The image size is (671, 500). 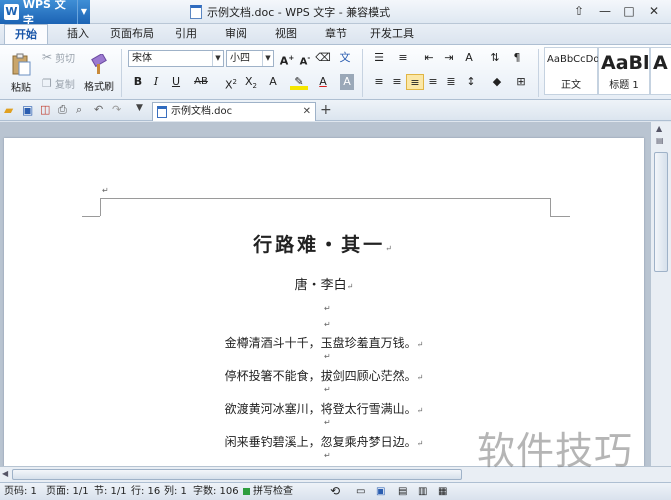 What do you see at coordinates (624, 71) in the screenshot?
I see `style-heading-1: AaBl 标题 1` at bounding box center [624, 71].